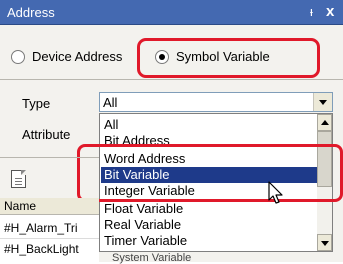 Image resolution: width=343 pixels, height=264 pixels. Describe the element at coordinates (20, 206) in the screenshot. I see `name-column-header: Name` at that location.